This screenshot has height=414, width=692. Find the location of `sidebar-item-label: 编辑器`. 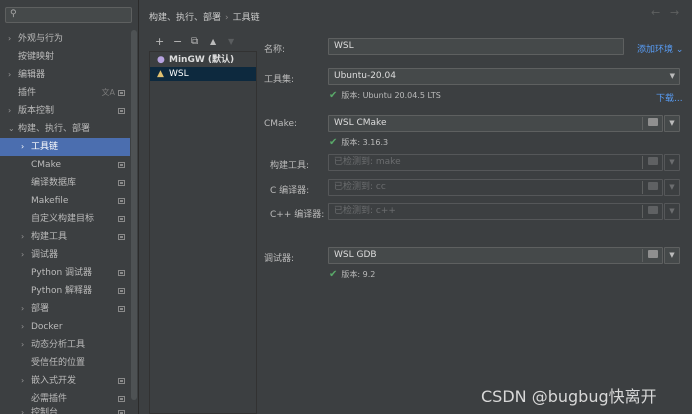

sidebar-item-label: 编辑器 is located at coordinates (32, 75).